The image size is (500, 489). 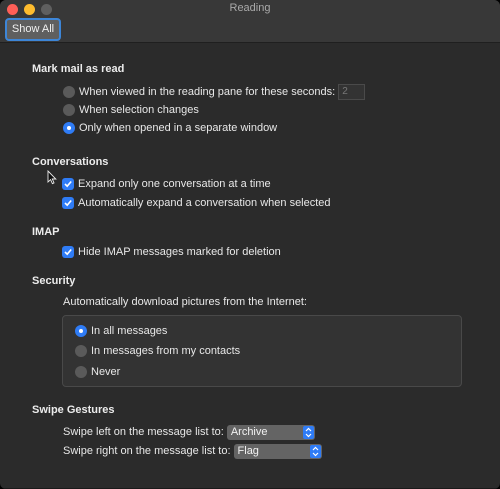 I want to click on show-all-button: Show All, so click(x=33, y=29).